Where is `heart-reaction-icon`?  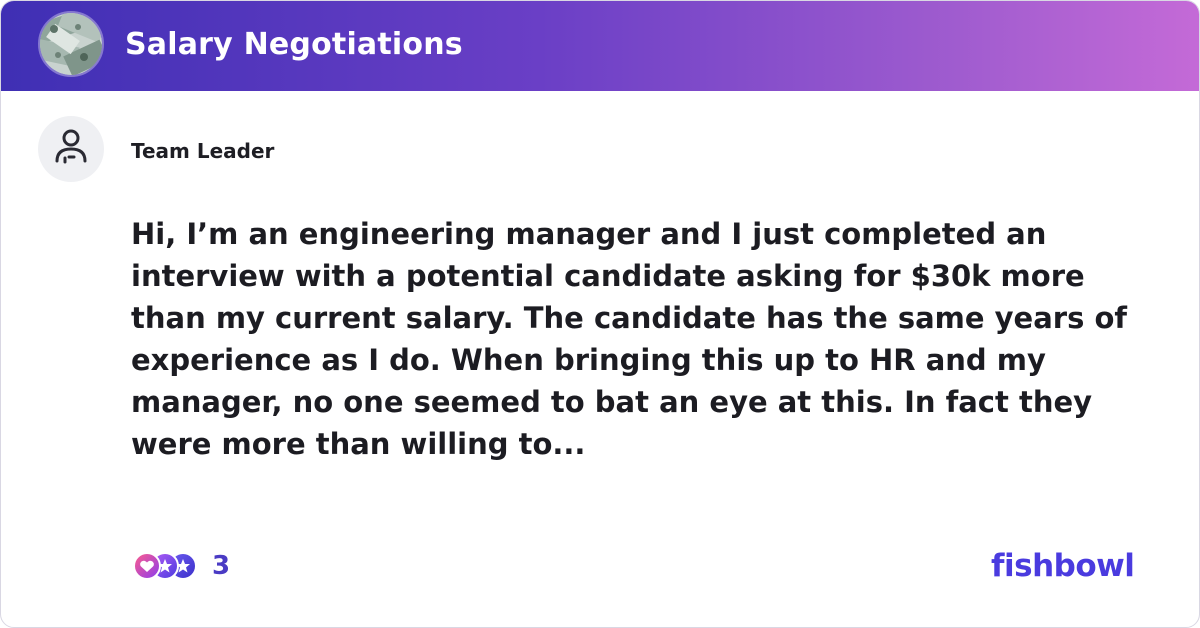
heart-reaction-icon is located at coordinates (147, 566).